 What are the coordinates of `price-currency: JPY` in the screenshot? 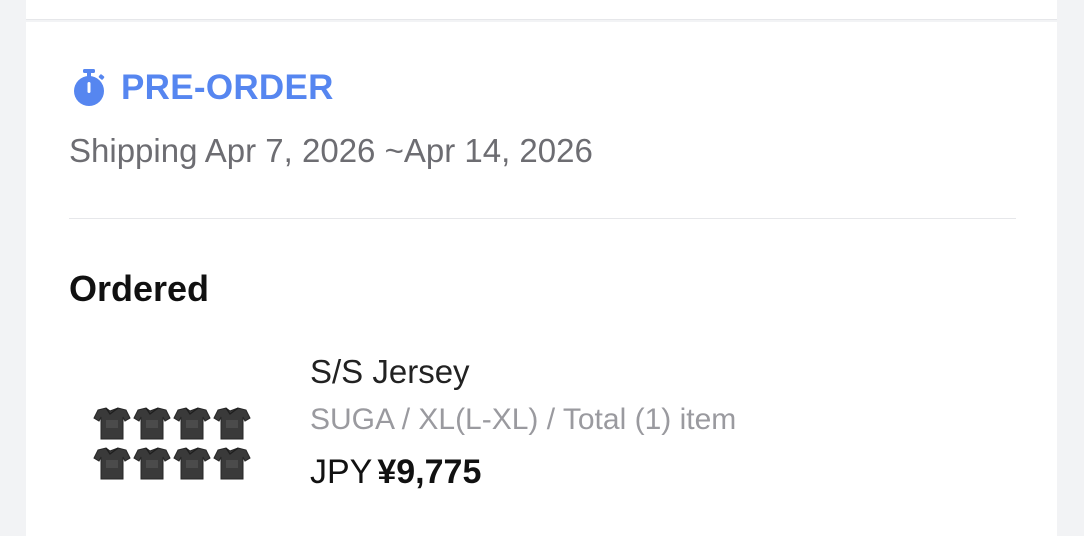 It's located at (341, 472).